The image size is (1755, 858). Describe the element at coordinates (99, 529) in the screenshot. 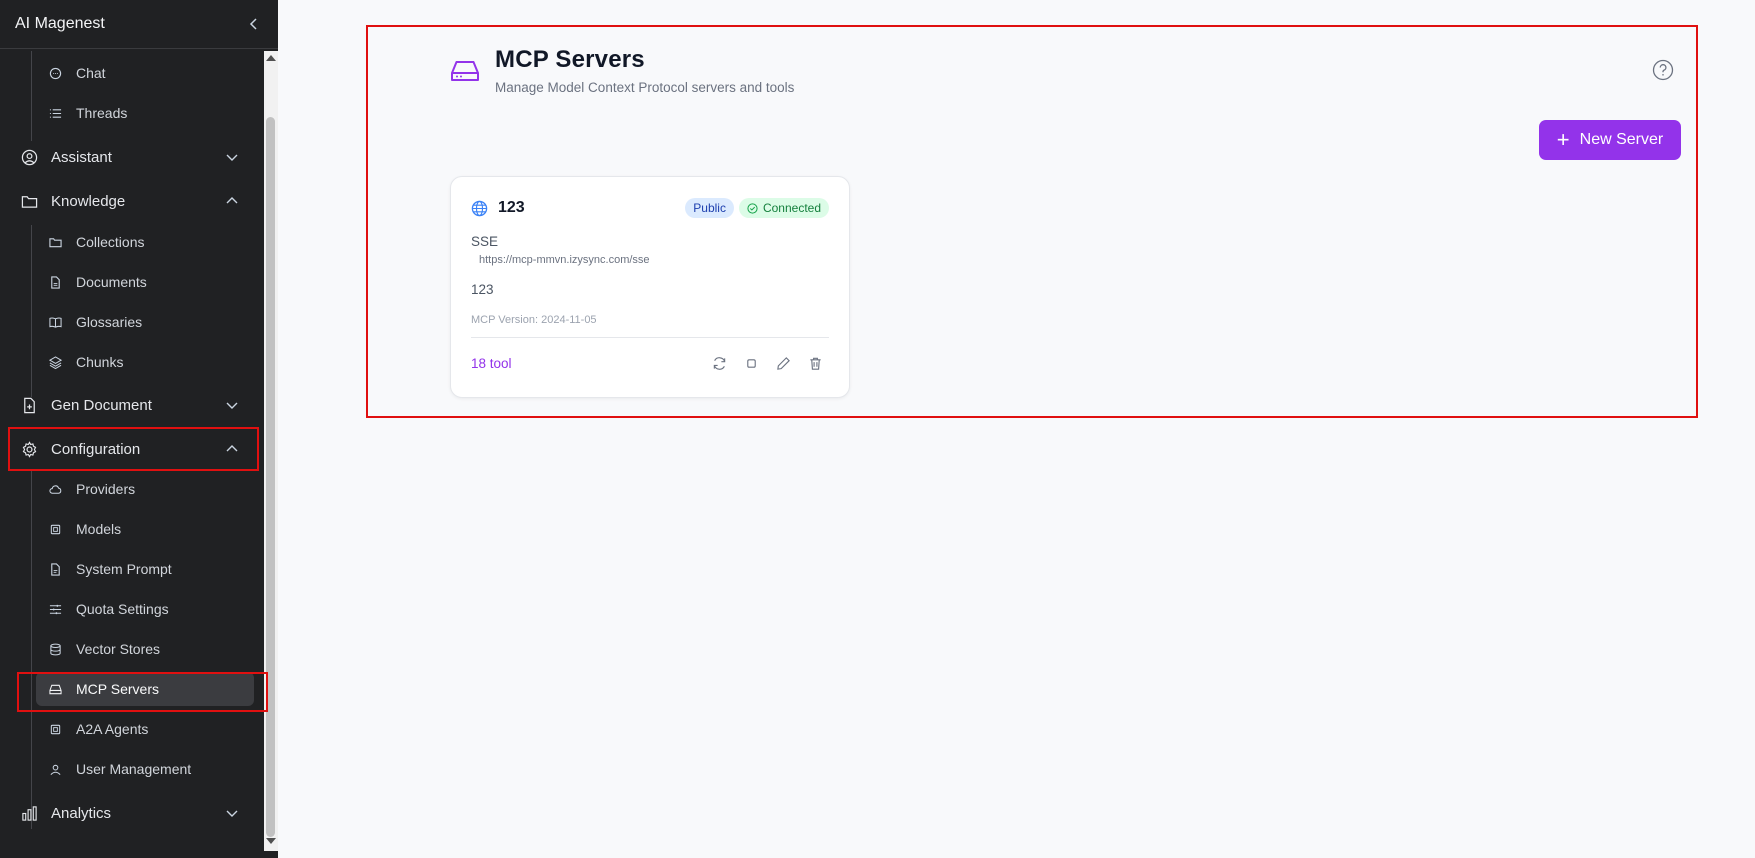

I see `sidebar-item-label: Models` at that location.